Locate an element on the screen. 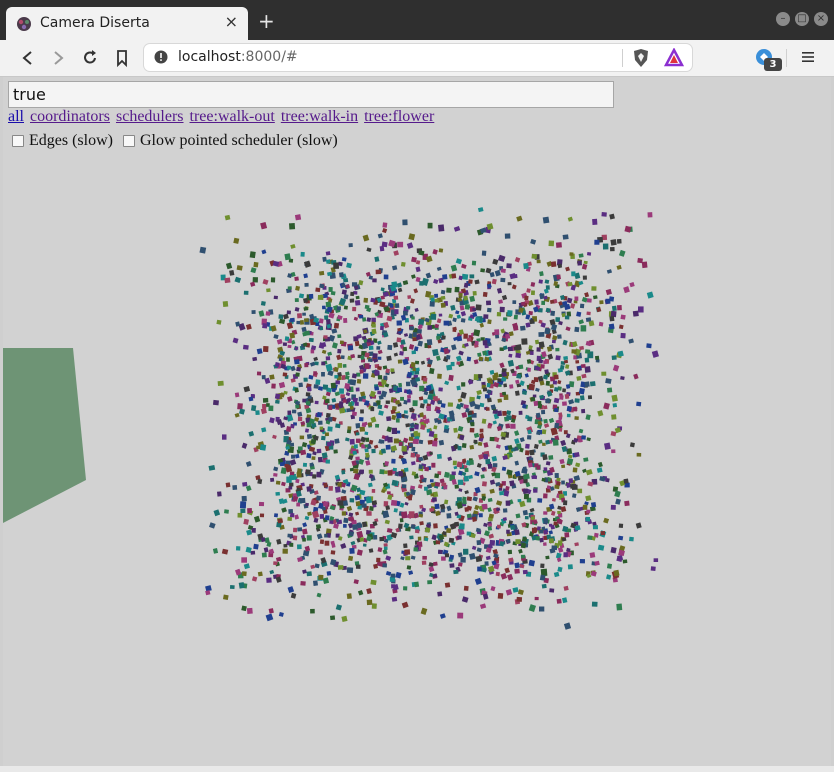 Image resolution: width=834 pixels, height=772 pixels. new-tab-icon: + is located at coordinates (266, 21).